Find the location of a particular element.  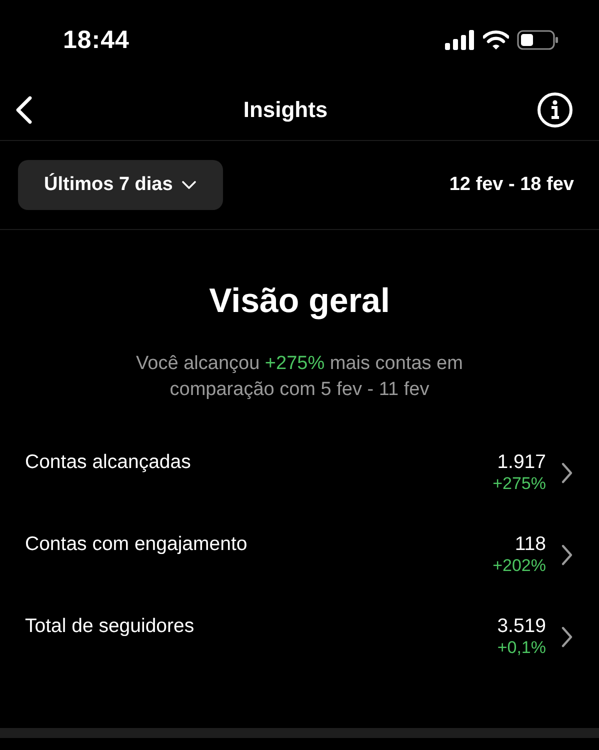

date-range: 12 fev - 18 fev is located at coordinates (511, 185).